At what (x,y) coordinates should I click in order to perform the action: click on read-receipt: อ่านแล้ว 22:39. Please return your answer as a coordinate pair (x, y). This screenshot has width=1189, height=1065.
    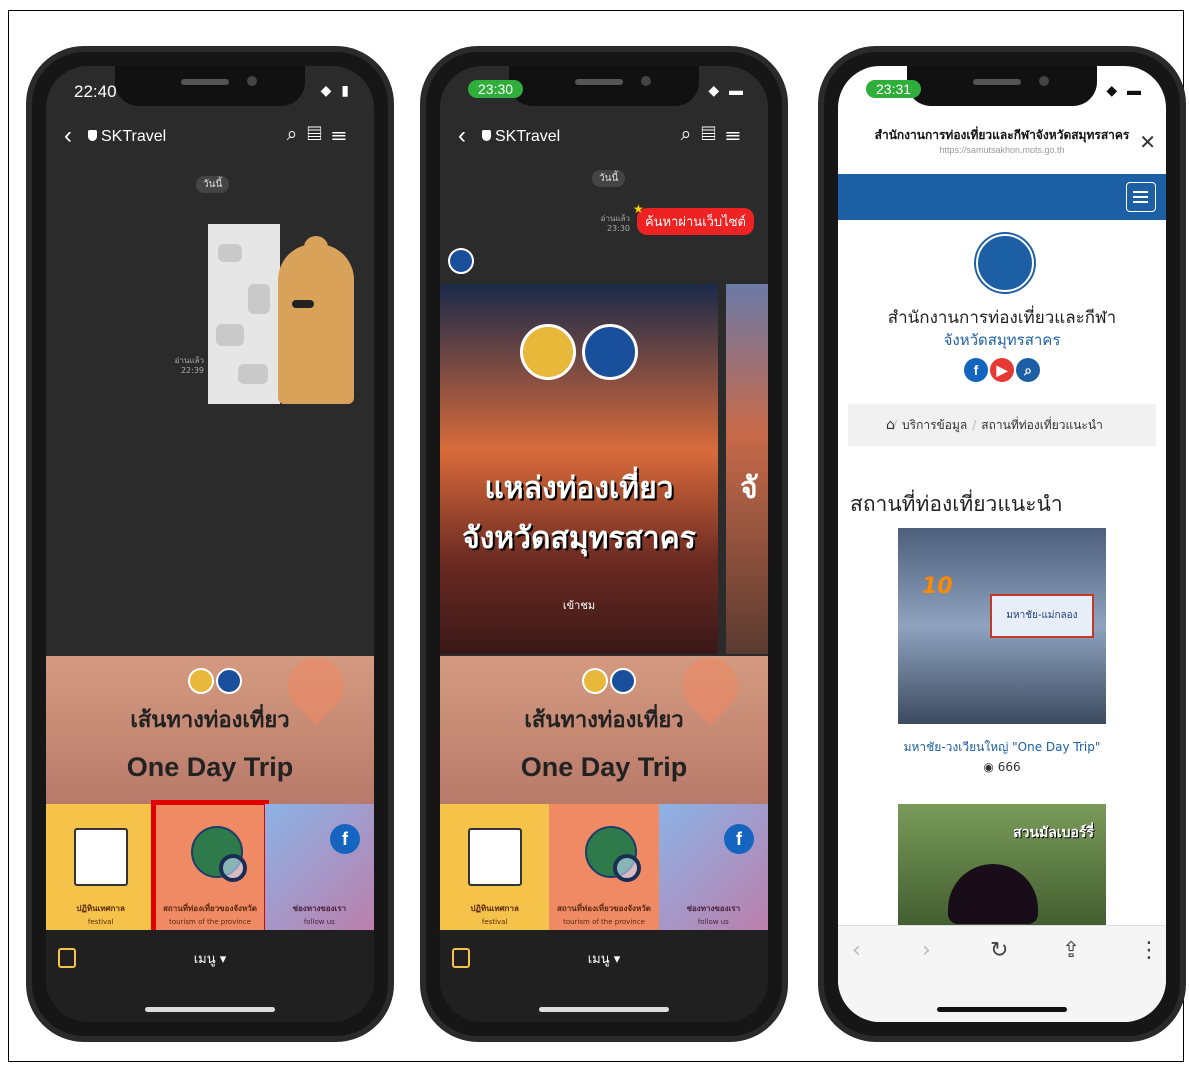
    Looking at the image, I should click on (189, 365).